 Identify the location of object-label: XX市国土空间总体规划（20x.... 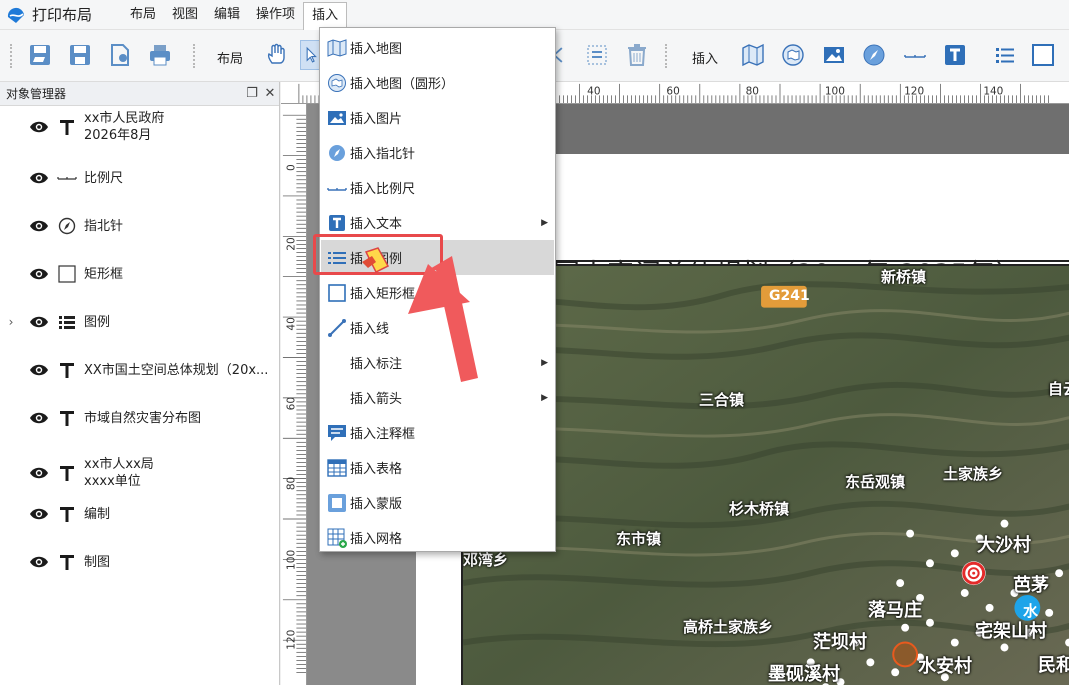
(176, 370).